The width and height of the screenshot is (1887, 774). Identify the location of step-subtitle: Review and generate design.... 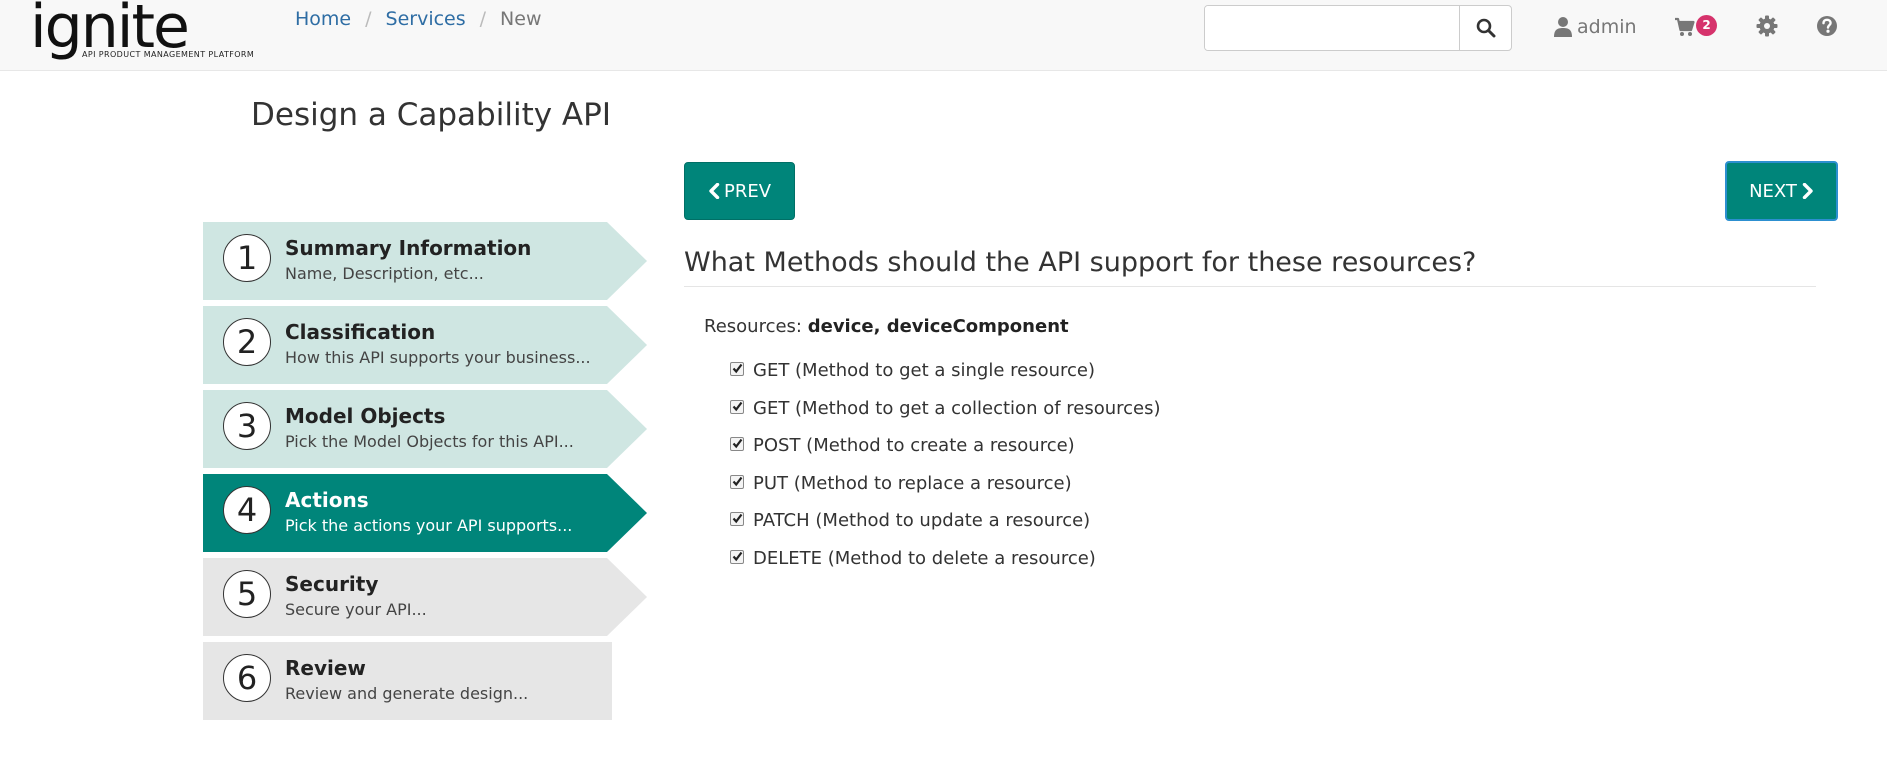
(407, 693).